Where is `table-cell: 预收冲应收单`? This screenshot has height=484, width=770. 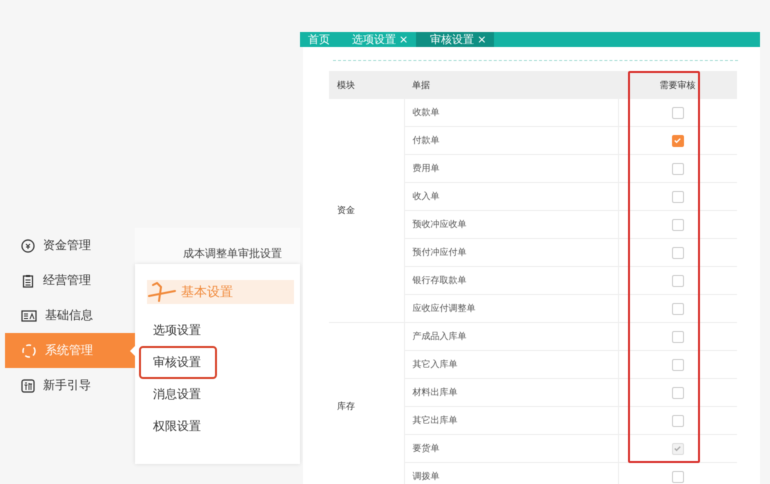 table-cell: 预收冲应收单 is located at coordinates (511, 224).